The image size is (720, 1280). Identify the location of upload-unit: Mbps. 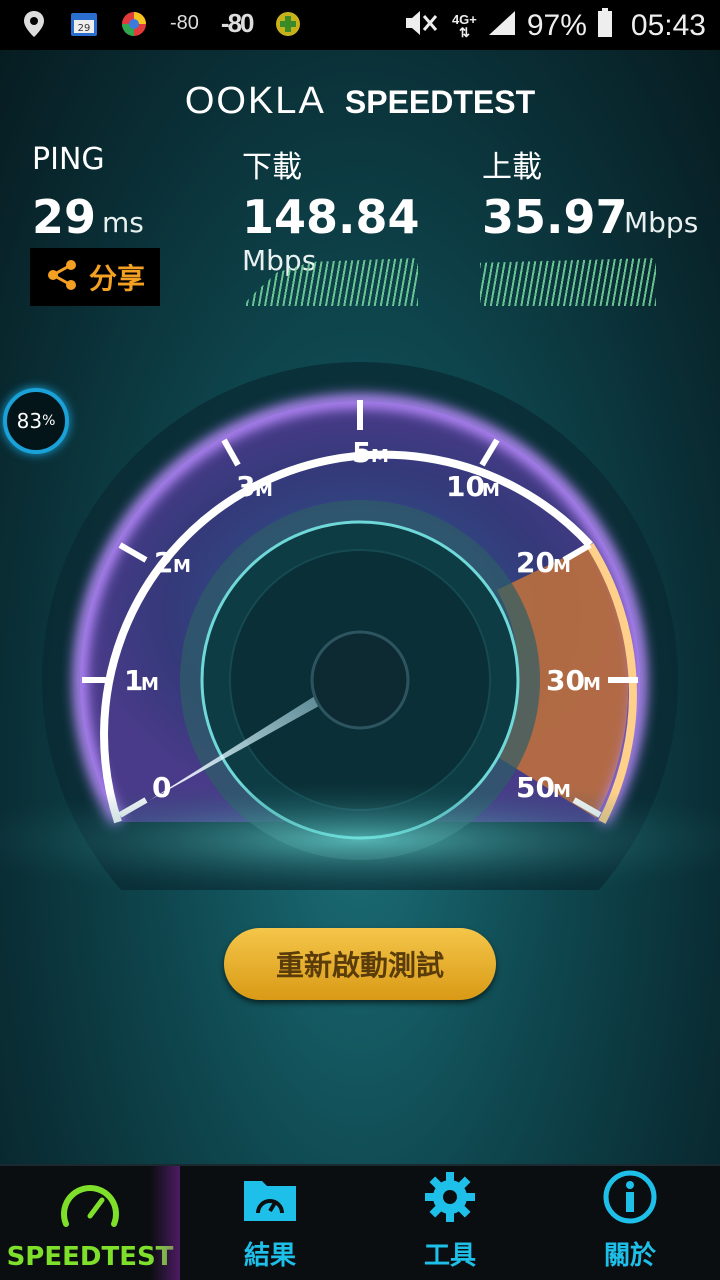
(661, 222).